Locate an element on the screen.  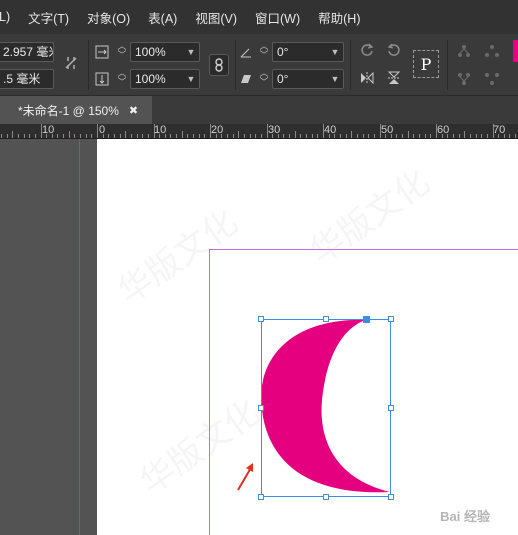
annotation-arrow-icon is located at coordinates (245, 477).